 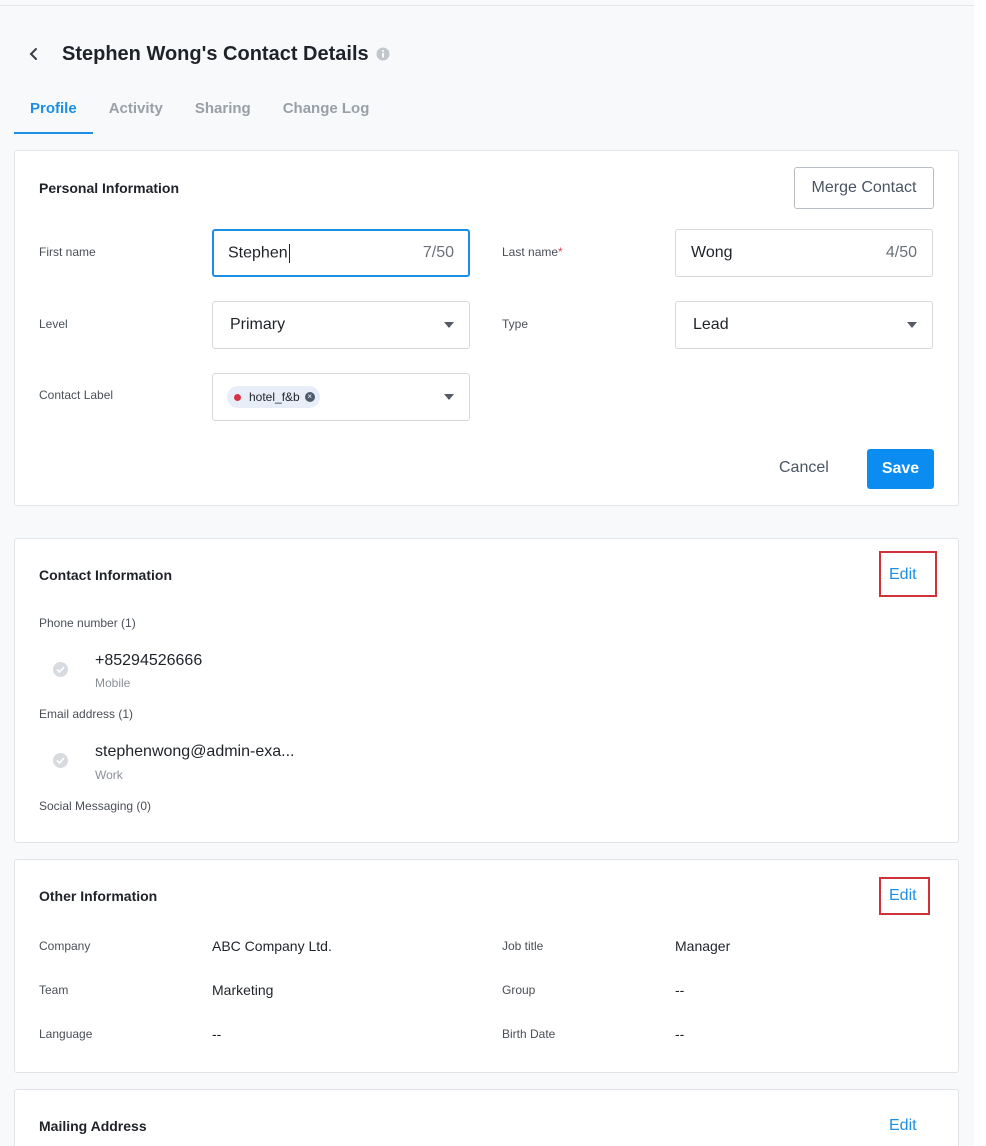 What do you see at coordinates (712, 252) in the screenshot?
I see `last-name-value: Wong` at bounding box center [712, 252].